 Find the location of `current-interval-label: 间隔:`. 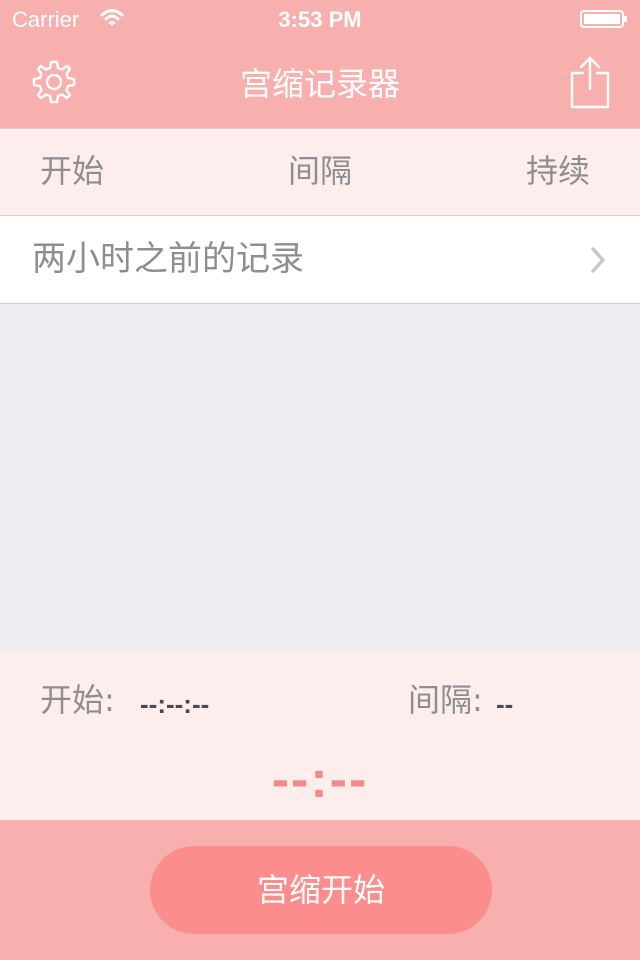

current-interval-label: 间隔: is located at coordinates (445, 700).